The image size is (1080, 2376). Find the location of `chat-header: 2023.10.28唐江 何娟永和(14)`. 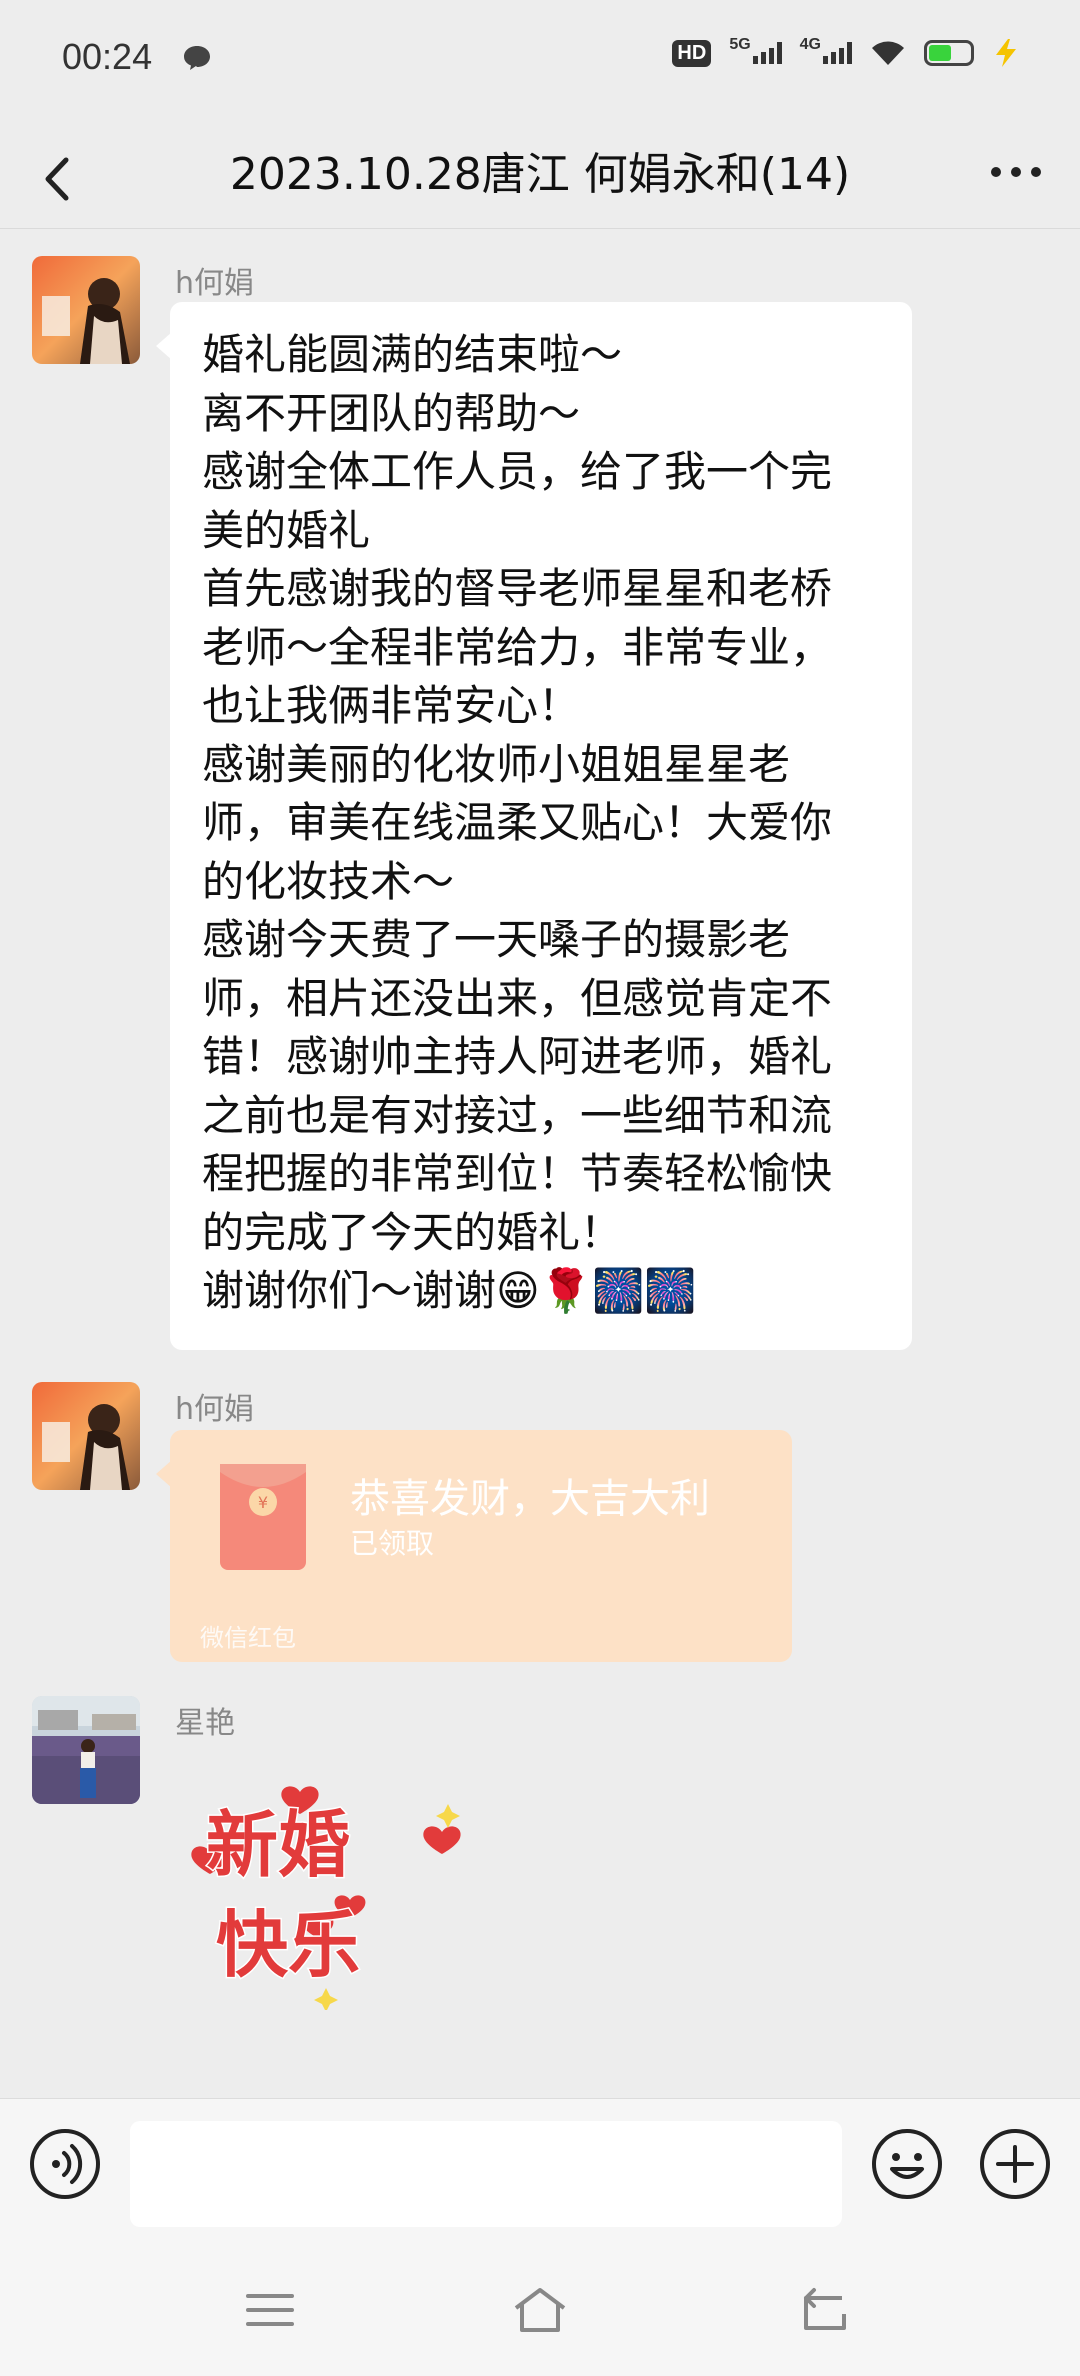

chat-header: 2023.10.28唐江 何娟永和(14) is located at coordinates (540, 175).